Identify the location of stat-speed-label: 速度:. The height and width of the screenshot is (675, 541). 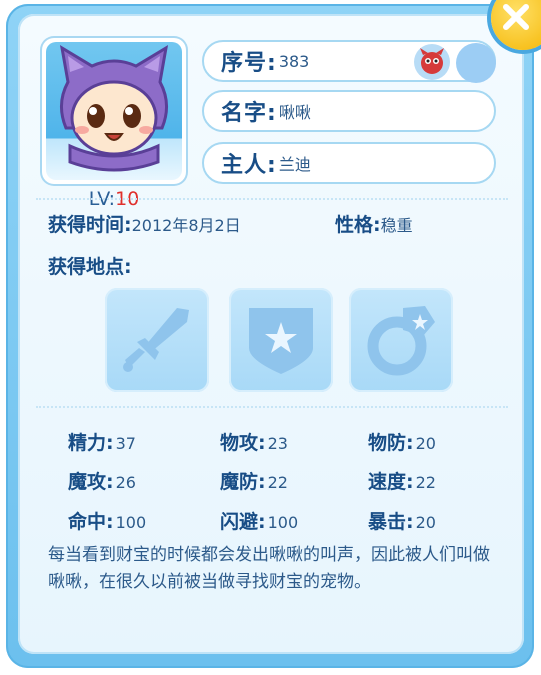
(391, 482).